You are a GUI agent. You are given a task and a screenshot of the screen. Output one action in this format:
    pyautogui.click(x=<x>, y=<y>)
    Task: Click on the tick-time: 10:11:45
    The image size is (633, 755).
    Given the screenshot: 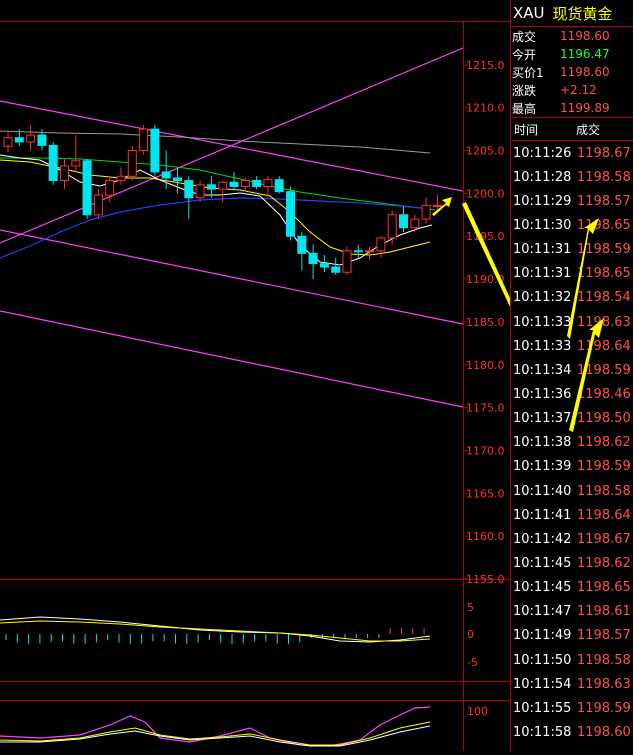 What is the action you would take?
    pyautogui.click(x=542, y=563)
    